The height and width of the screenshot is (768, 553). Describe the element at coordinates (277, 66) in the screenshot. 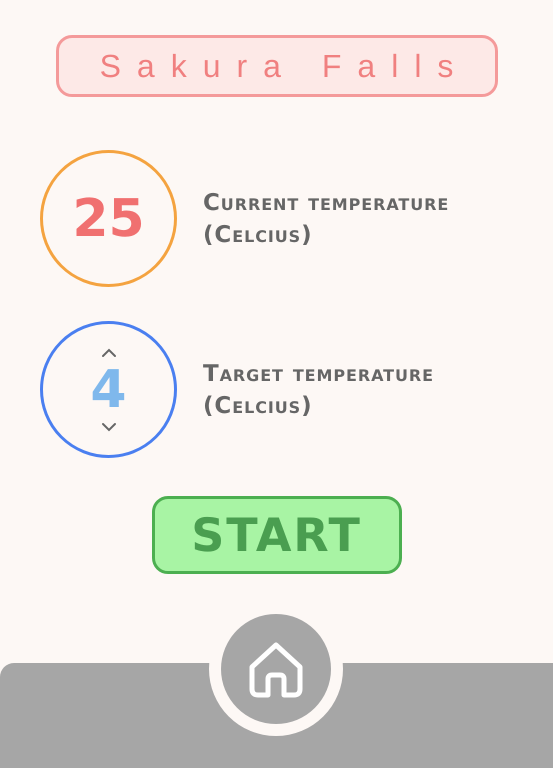

I see `app-title: Sakura Falls` at that location.